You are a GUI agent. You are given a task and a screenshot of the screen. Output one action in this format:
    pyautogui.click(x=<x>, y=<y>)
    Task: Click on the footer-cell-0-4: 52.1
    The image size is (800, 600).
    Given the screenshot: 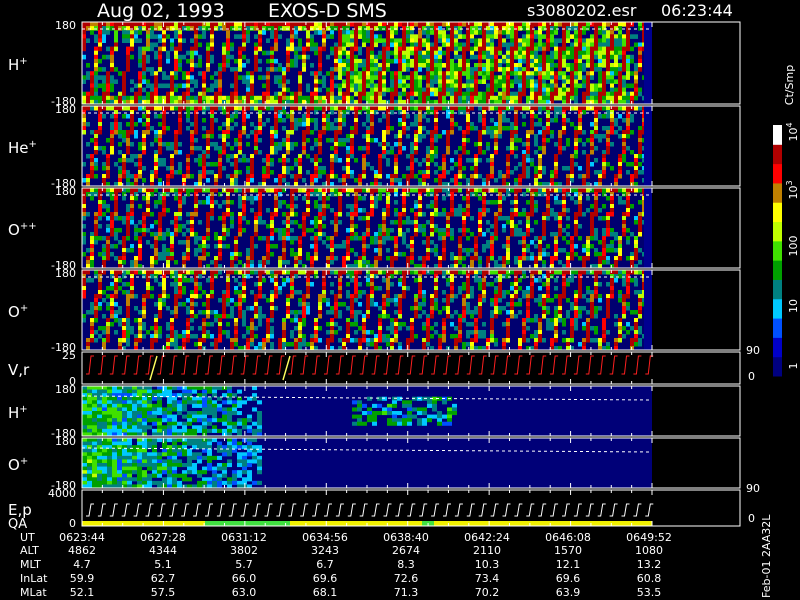 What is the action you would take?
    pyautogui.click(x=82, y=592)
    